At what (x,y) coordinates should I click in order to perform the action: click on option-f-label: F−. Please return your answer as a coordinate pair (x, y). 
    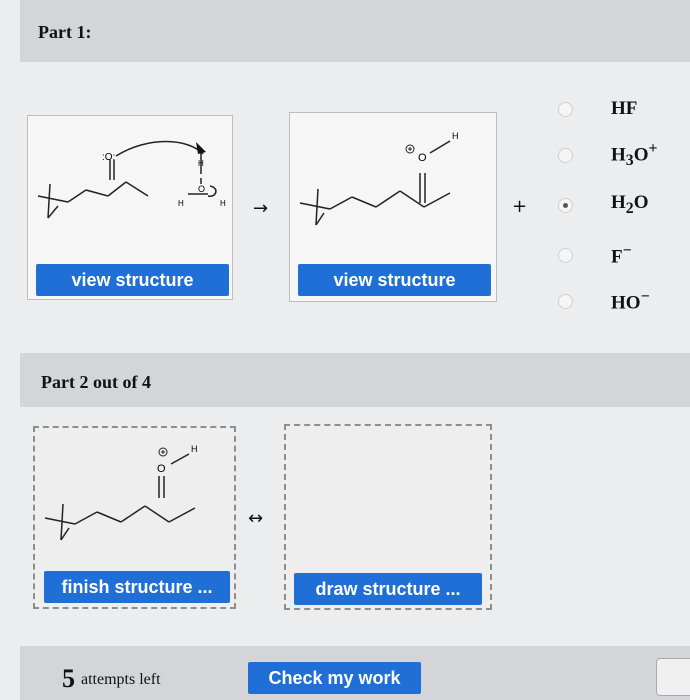
    Looking at the image, I should click on (621, 254).